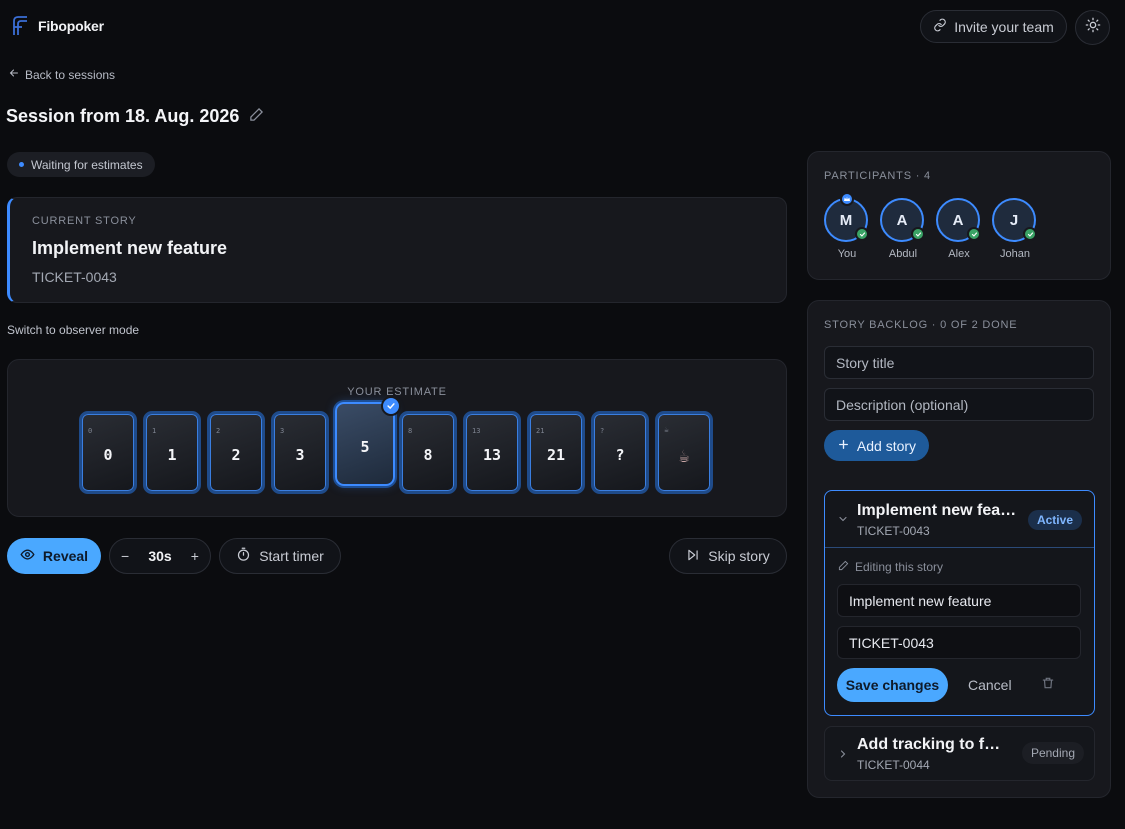 Image resolution: width=1125 pixels, height=829 pixels. I want to click on card-corner: ?, so click(602, 431).